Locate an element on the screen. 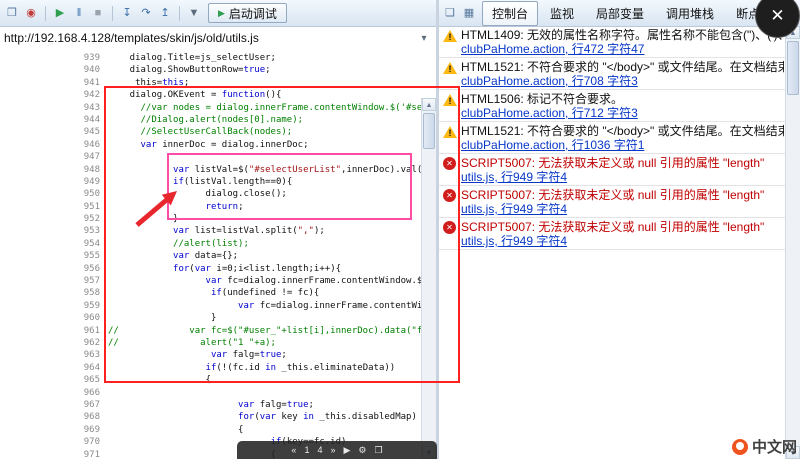 The image size is (800, 459). line-number: 964 is located at coordinates (53, 368).